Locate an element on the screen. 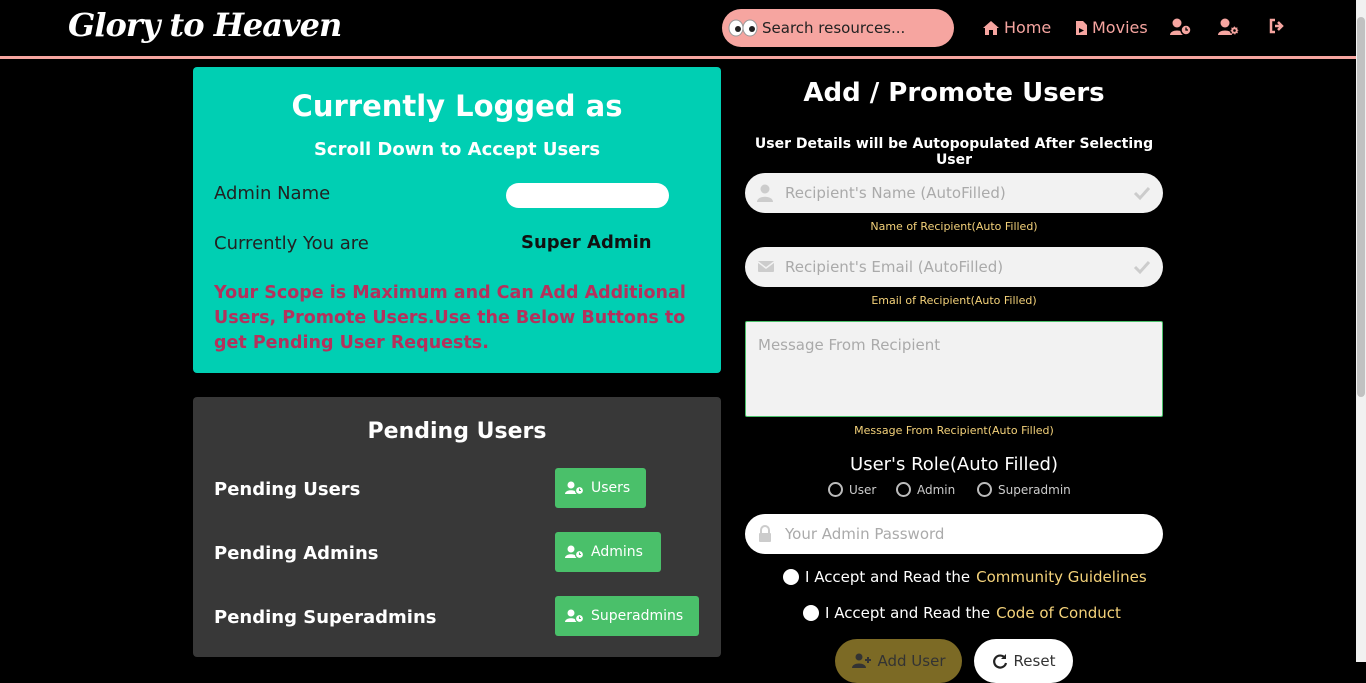 The height and width of the screenshot is (683, 1366). current-user-title: Currently Logged as is located at coordinates (457, 106).